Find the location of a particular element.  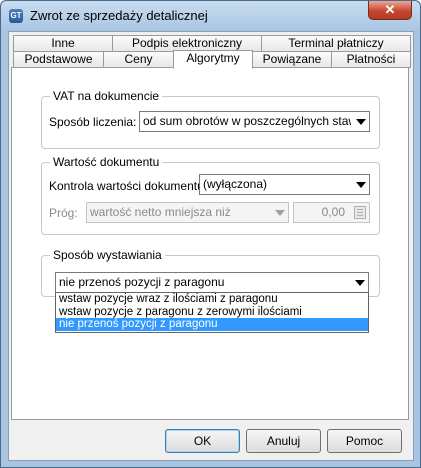

tab-label: Podpis elektroniczny is located at coordinates (187, 43).